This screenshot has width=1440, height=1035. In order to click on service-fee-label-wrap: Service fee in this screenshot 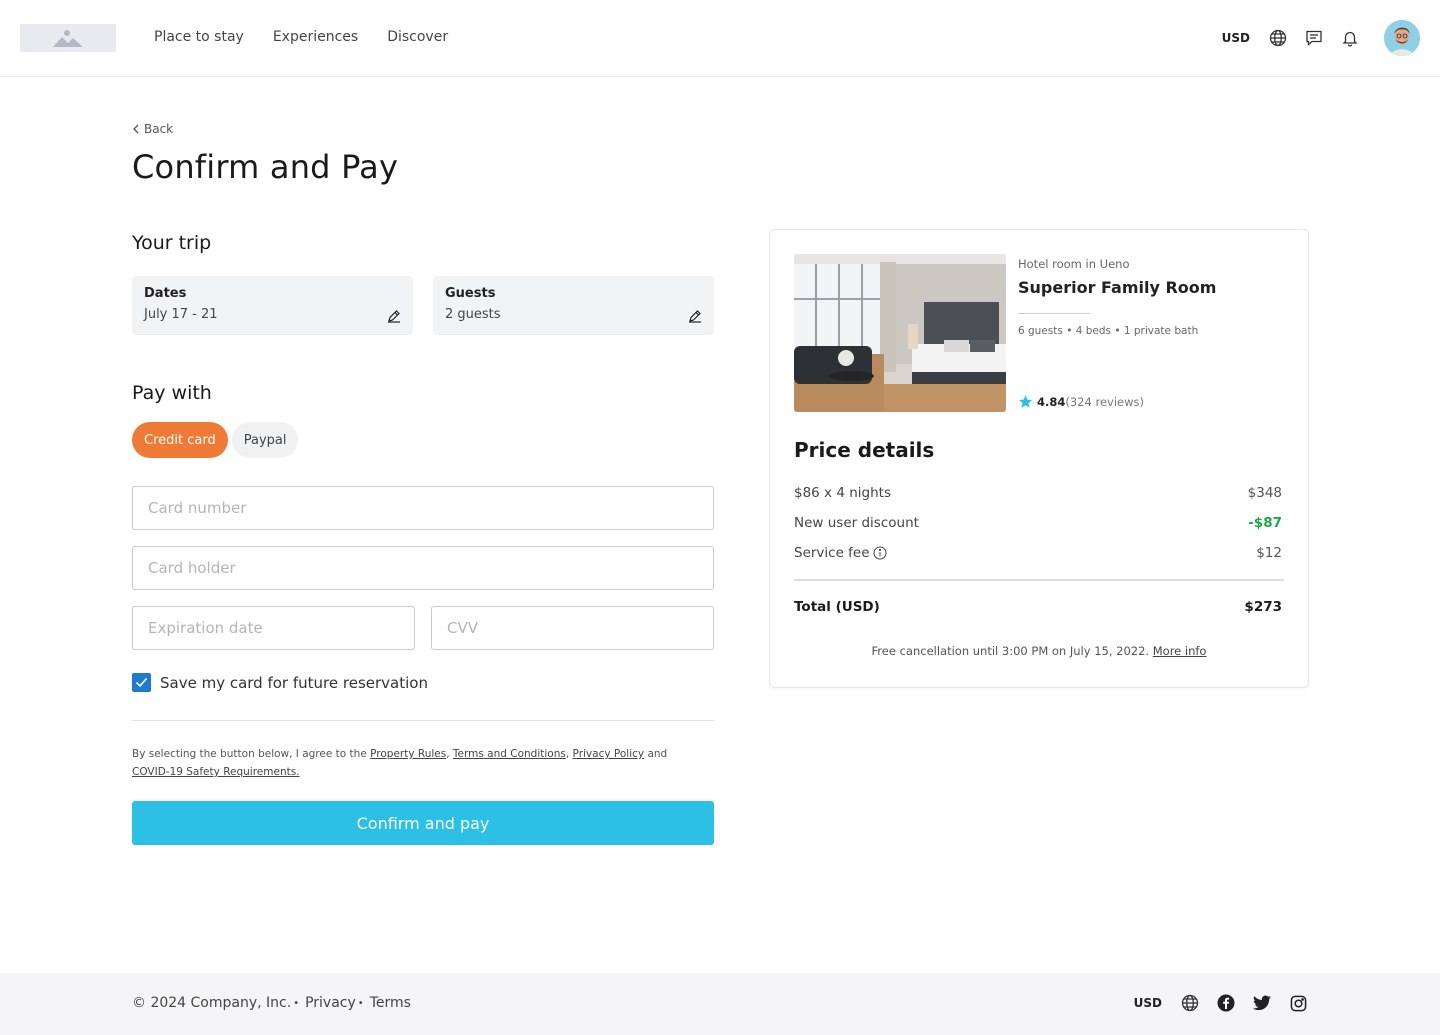, I will do `click(840, 553)`.